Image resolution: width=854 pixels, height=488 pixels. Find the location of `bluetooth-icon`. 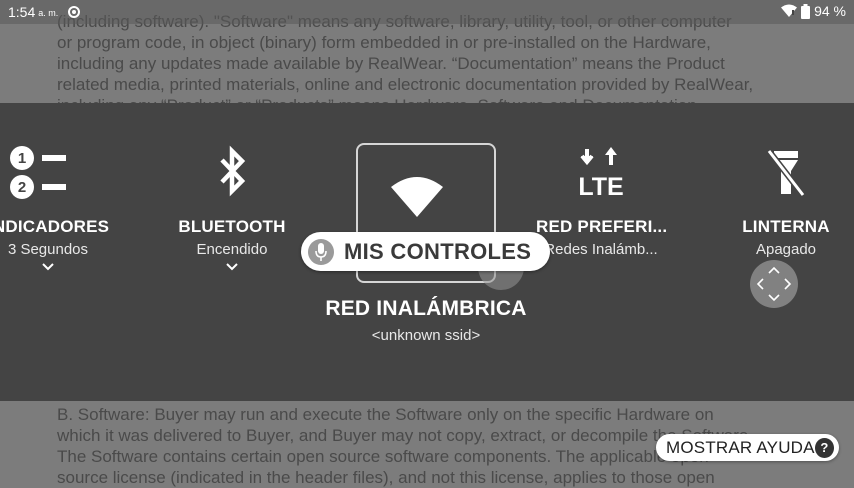

bluetooth-icon is located at coordinates (233, 171).